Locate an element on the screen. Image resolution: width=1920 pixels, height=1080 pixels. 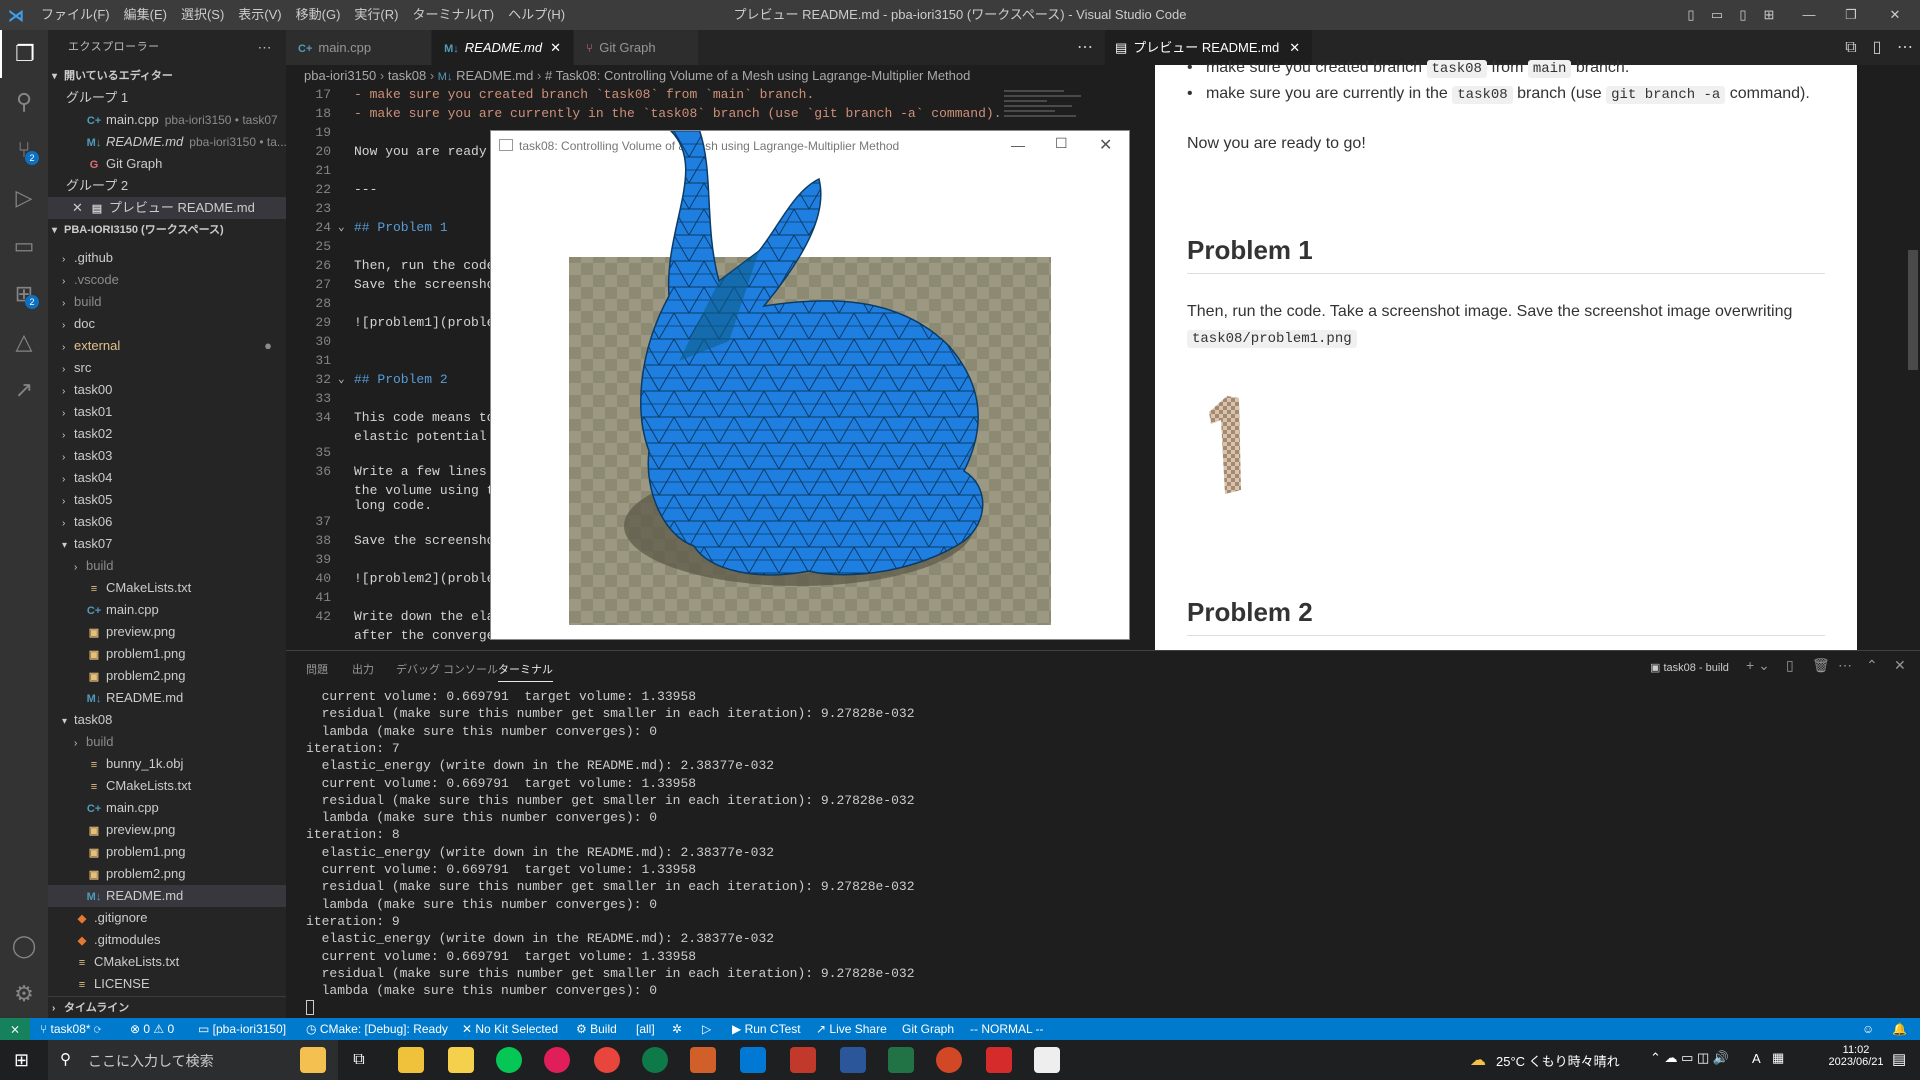
tree-file: C+ main.cpp is located at coordinates (167, 808).